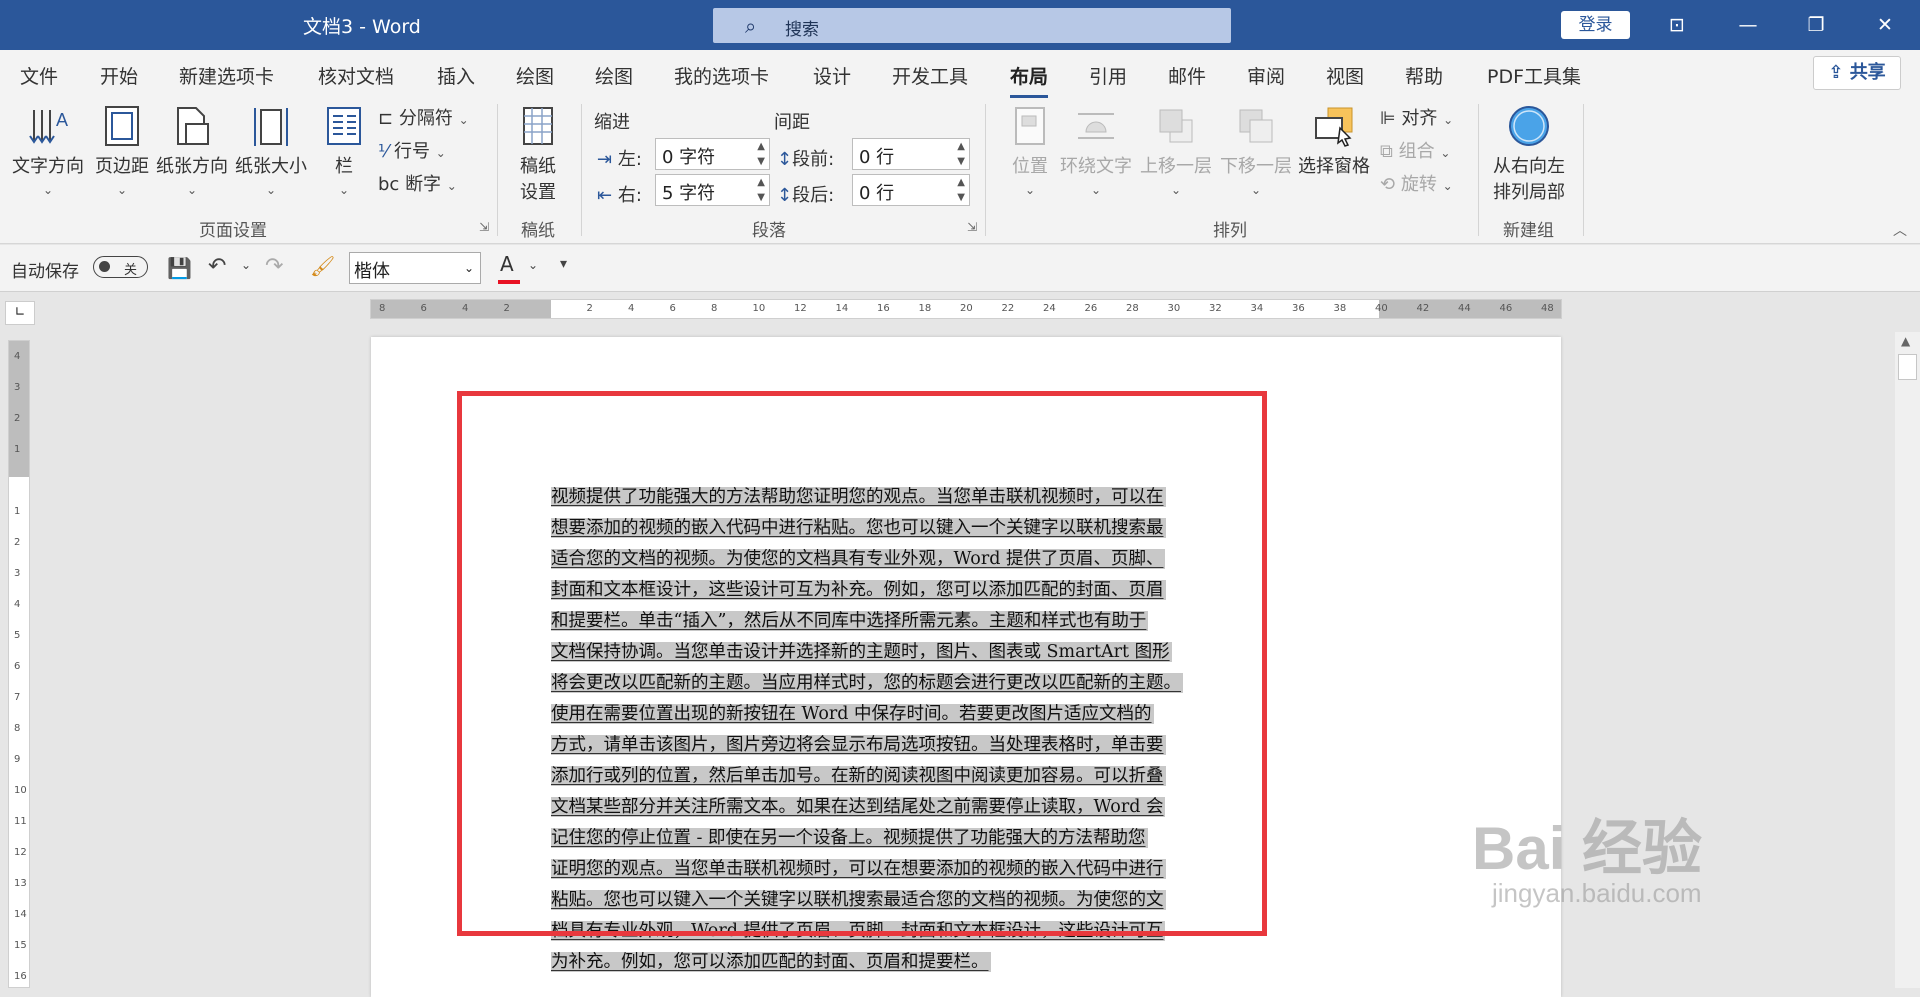  Describe the element at coordinates (1534, 75) in the screenshot. I see `tab-pdf-tools: PDF工具集` at that location.